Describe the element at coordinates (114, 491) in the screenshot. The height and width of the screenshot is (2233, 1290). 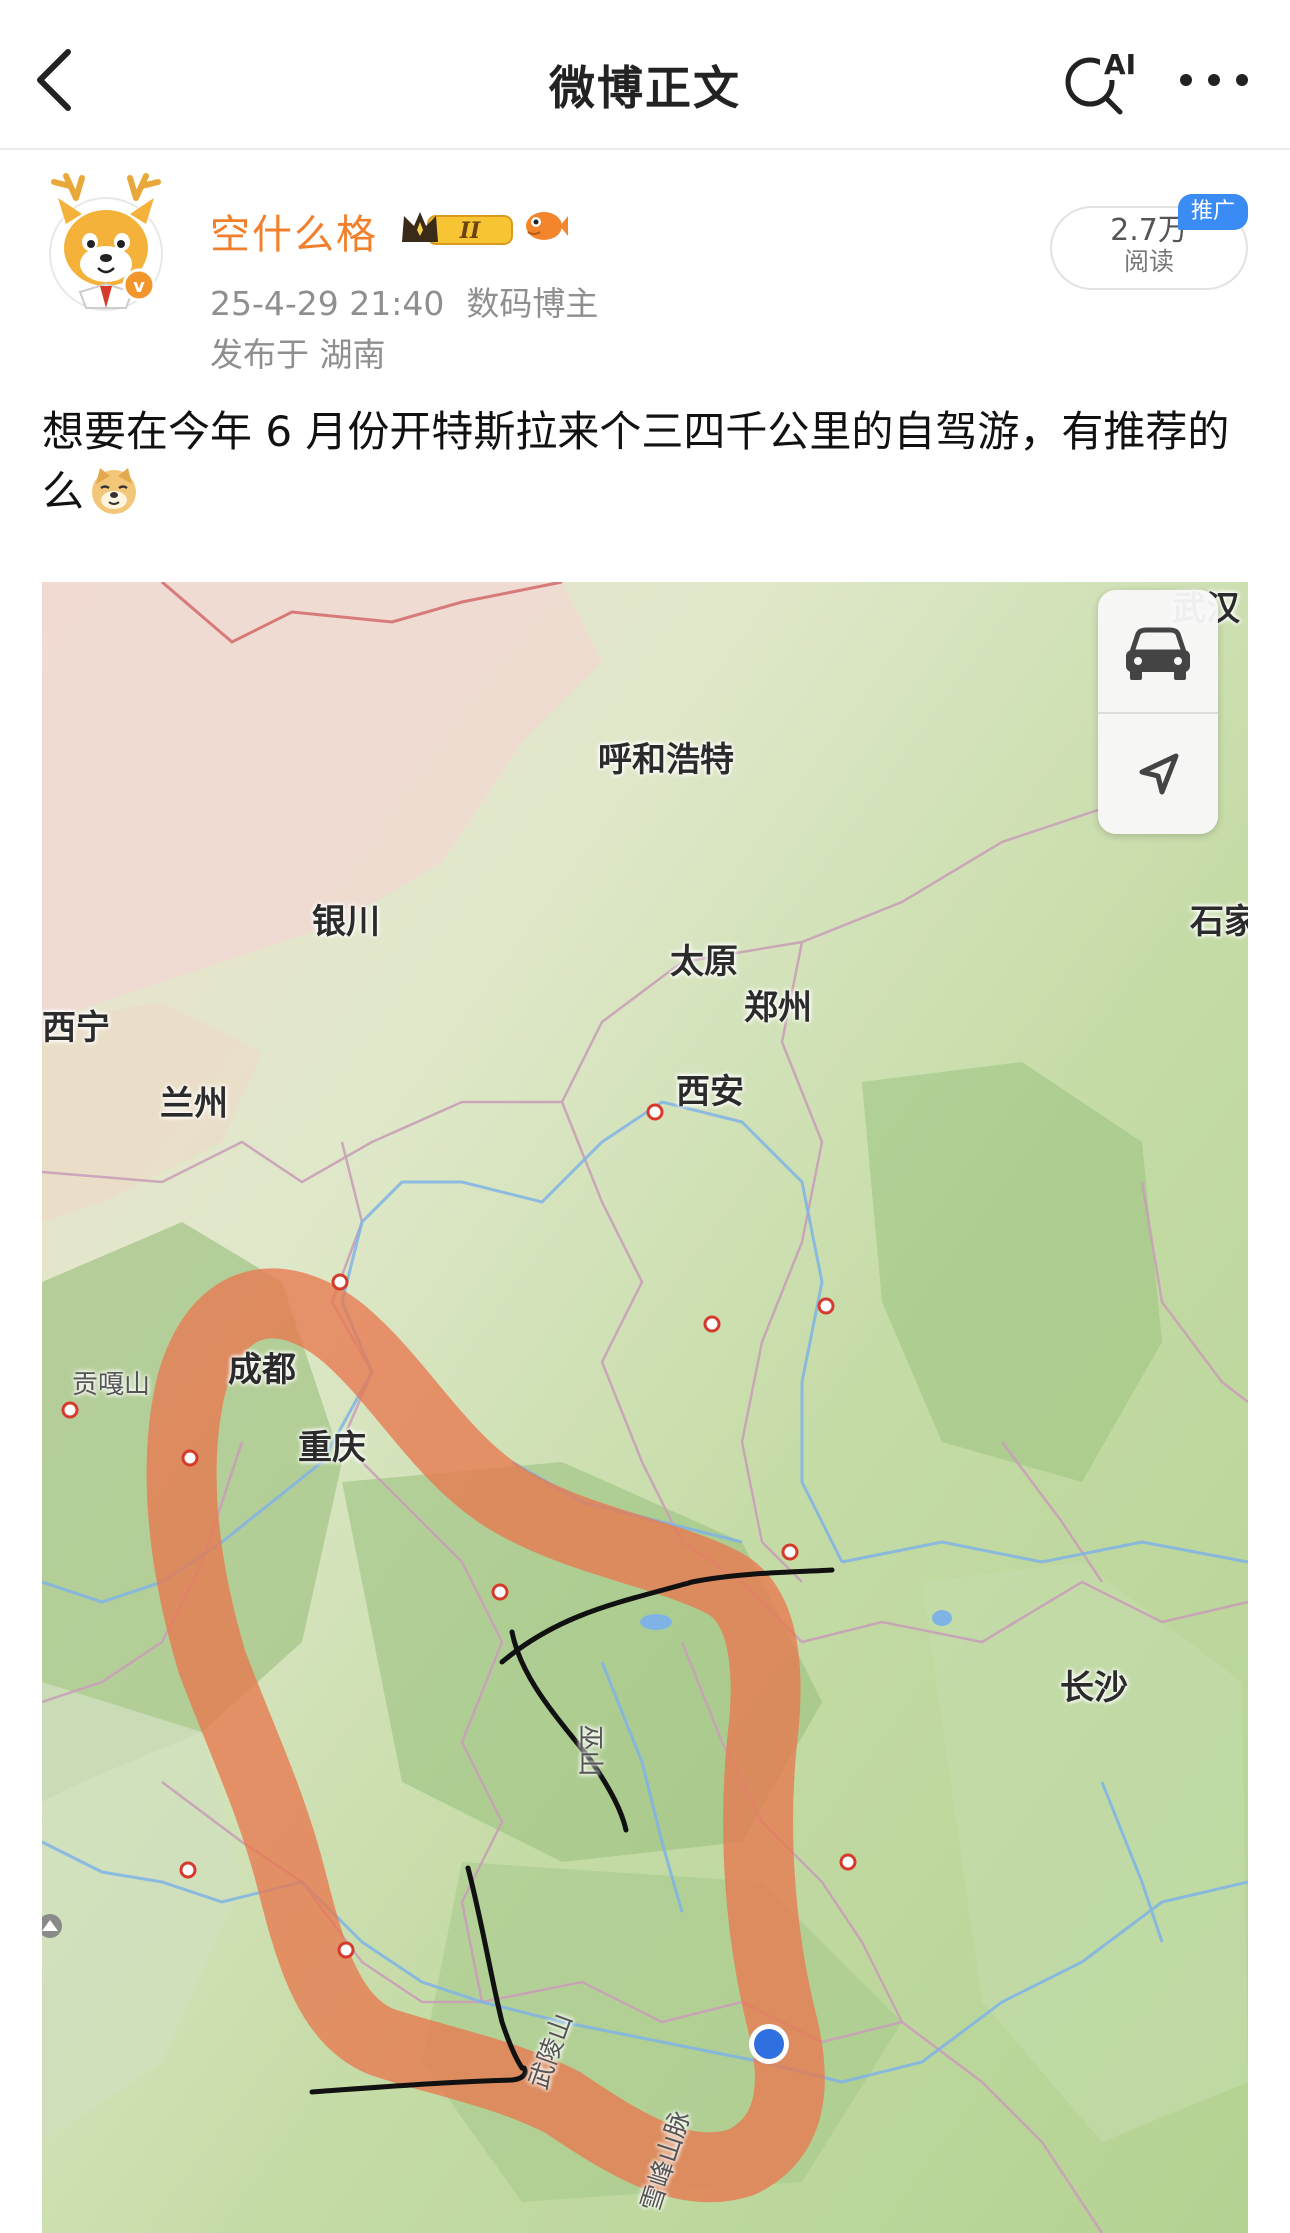
I see `doge-emoji-icon` at that location.